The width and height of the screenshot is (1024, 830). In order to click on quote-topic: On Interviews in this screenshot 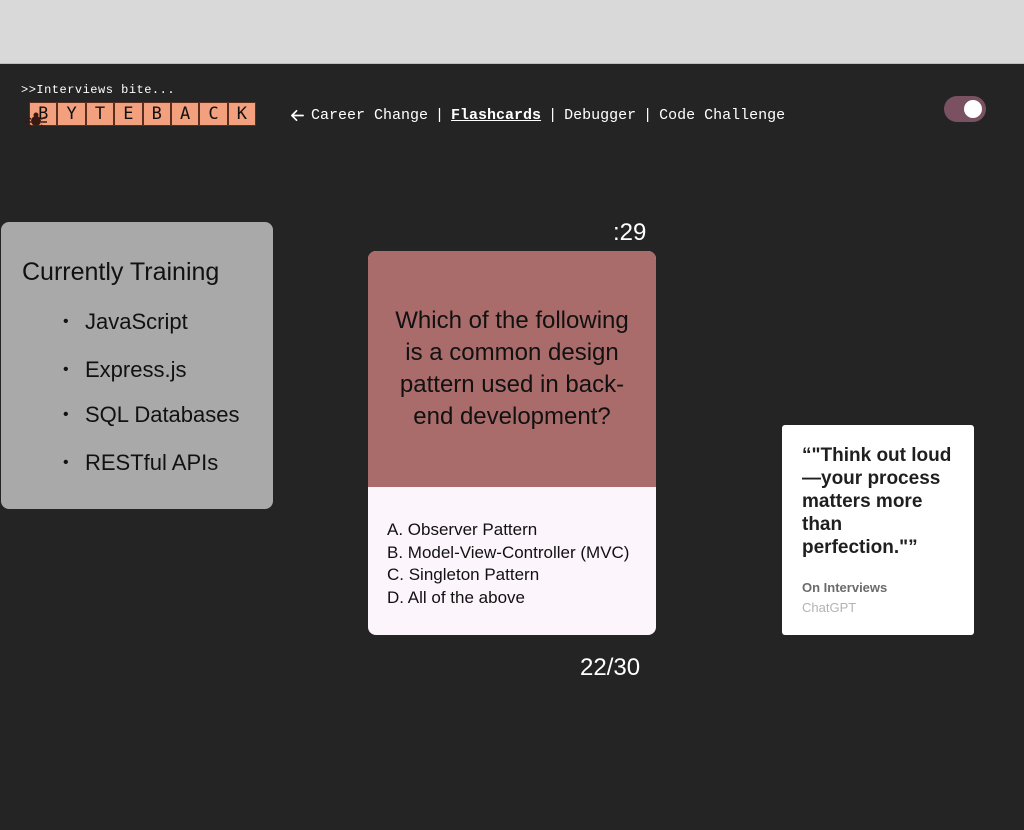, I will do `click(845, 587)`.